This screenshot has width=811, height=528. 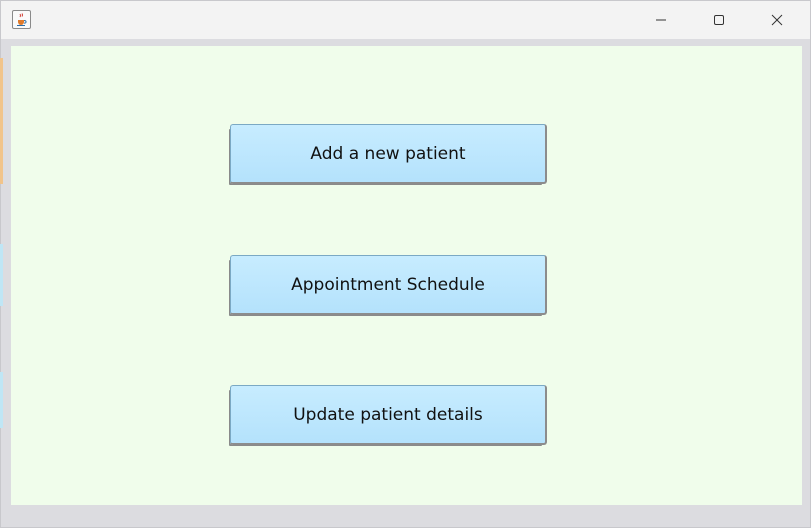 I want to click on add-new-patient-button: Add a new patient, so click(x=388, y=154).